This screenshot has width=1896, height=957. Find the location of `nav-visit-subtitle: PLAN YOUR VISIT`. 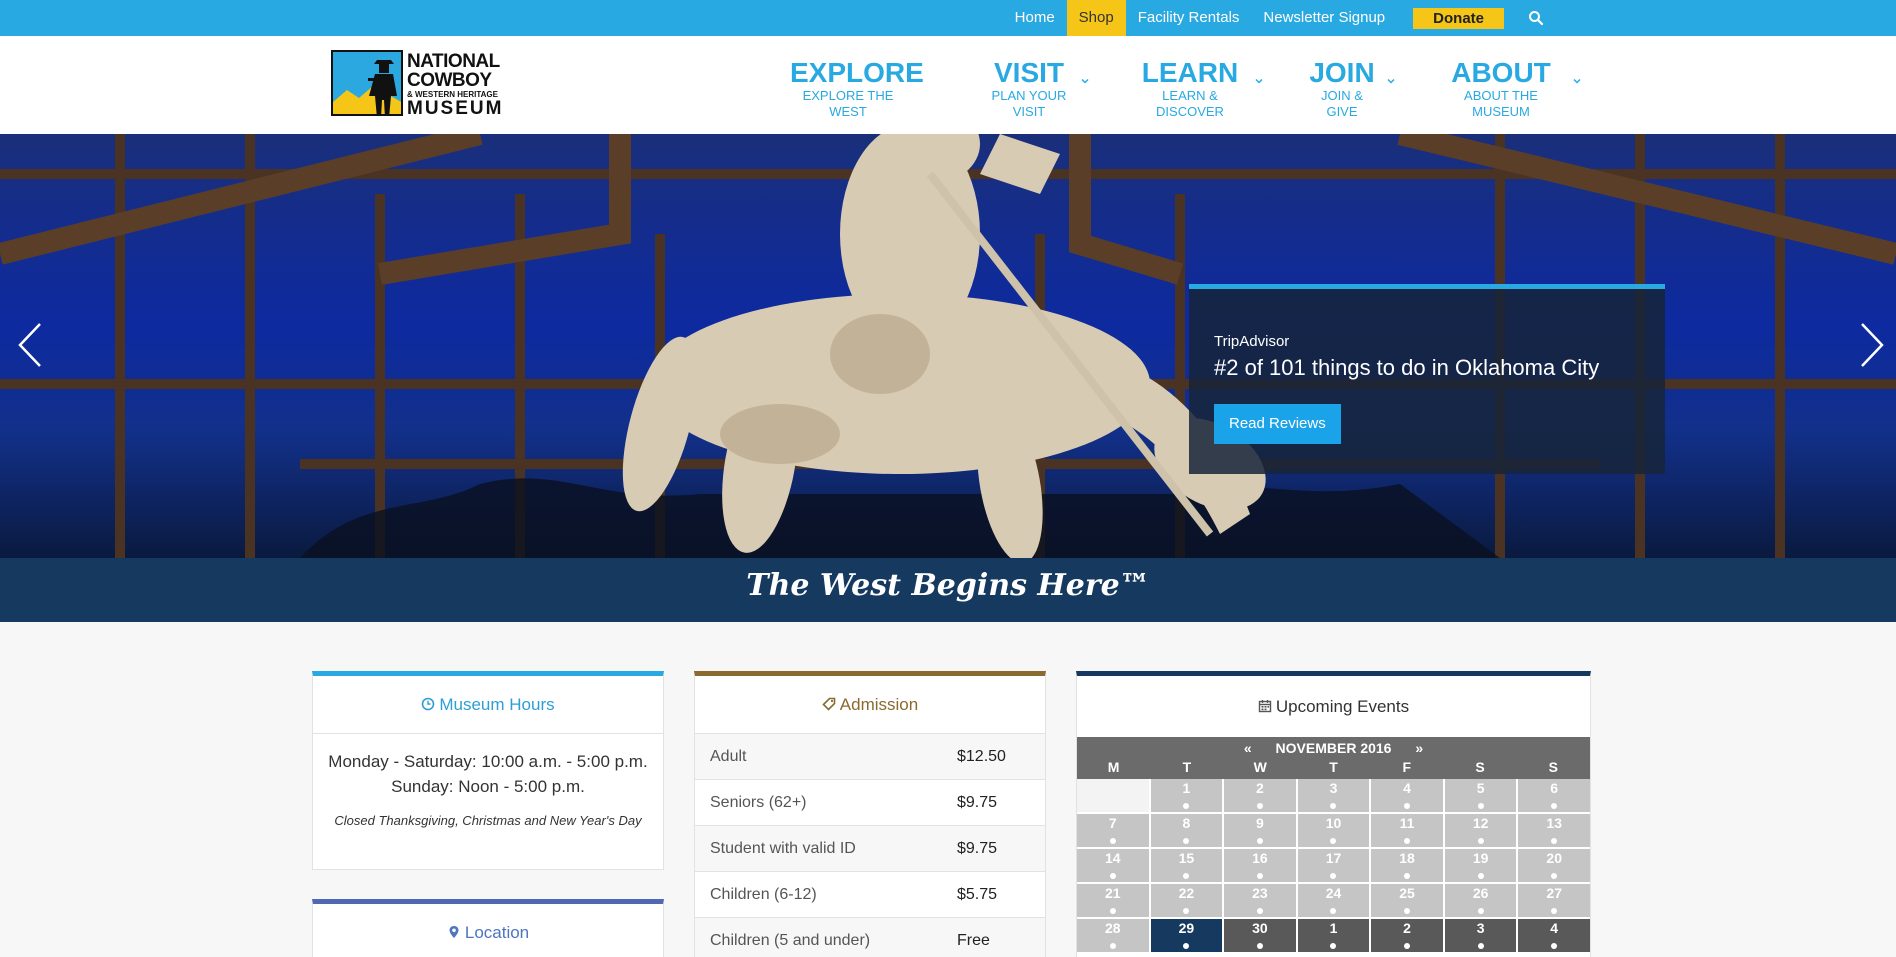

nav-visit-subtitle: PLAN YOUR VISIT is located at coordinates (1029, 103).